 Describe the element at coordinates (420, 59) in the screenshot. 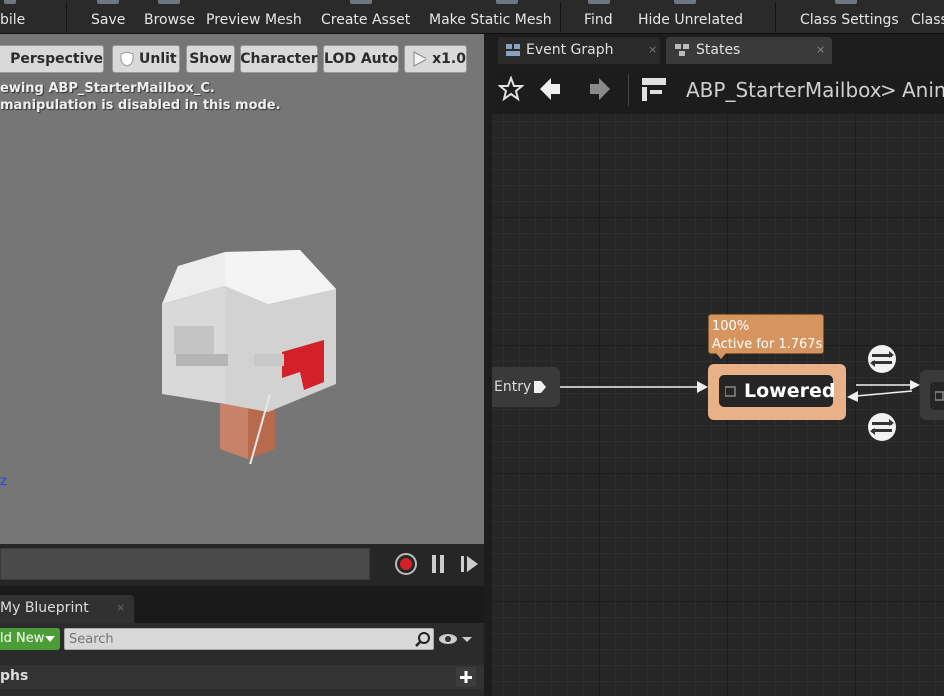

I see `play-icon` at that location.